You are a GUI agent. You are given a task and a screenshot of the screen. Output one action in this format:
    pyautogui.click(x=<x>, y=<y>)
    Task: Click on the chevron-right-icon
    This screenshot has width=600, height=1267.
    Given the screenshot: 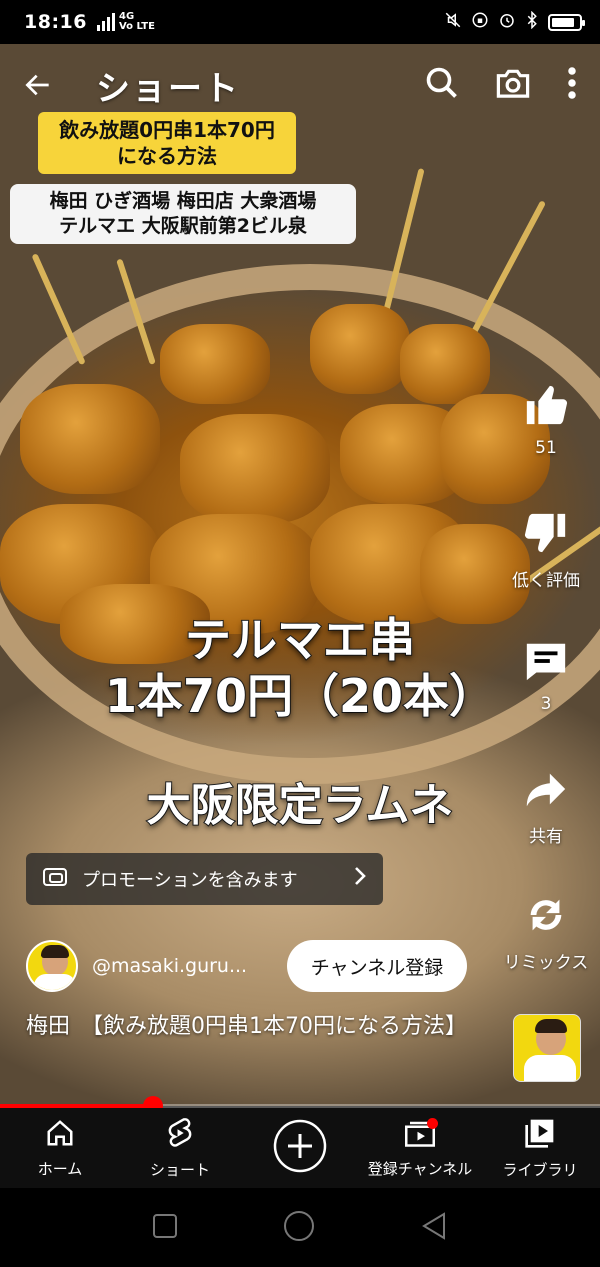 What is the action you would take?
    pyautogui.click(x=360, y=879)
    